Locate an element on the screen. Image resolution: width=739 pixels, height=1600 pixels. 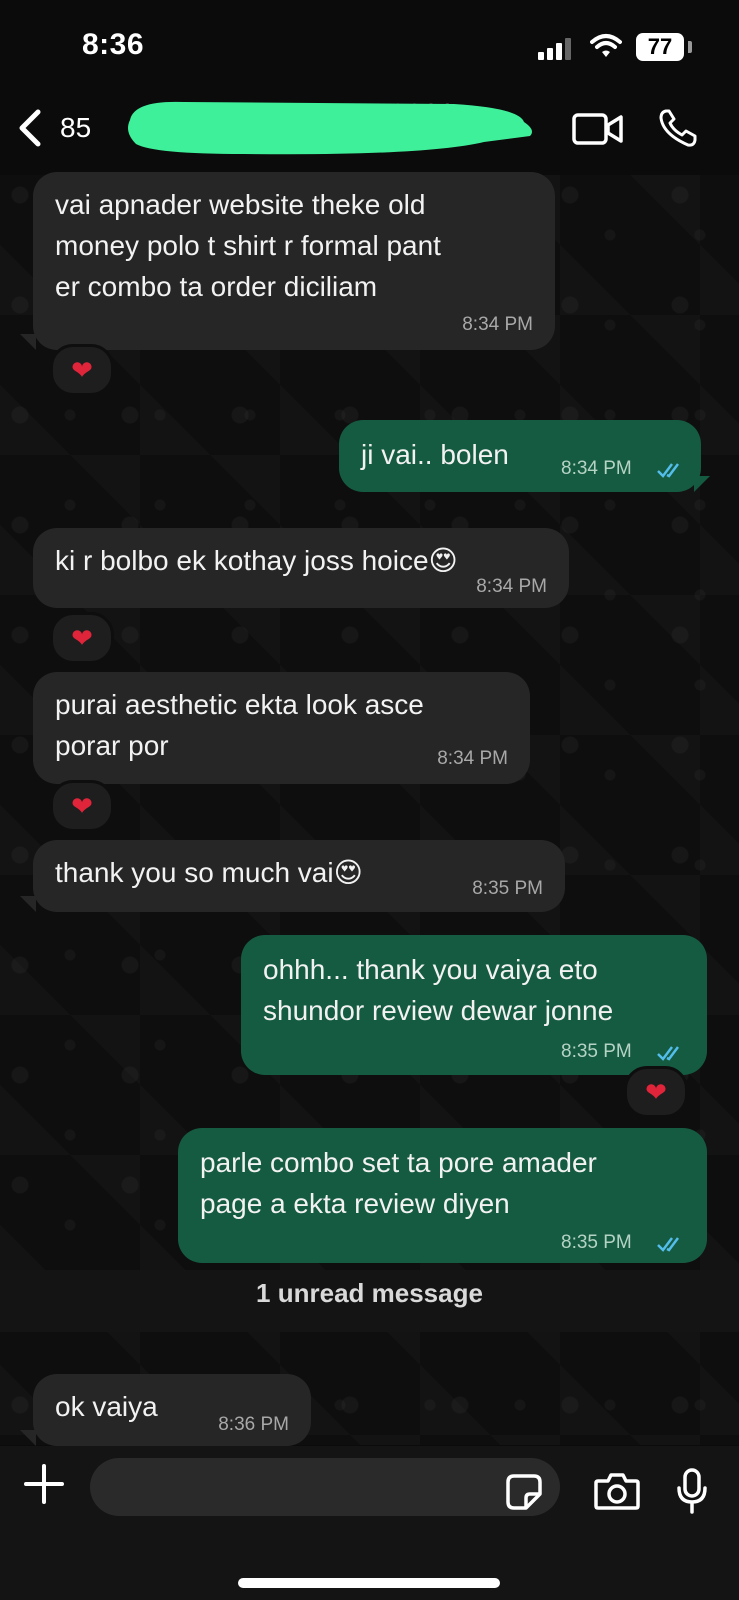
battery-level: 77 is located at coordinates (660, 47).